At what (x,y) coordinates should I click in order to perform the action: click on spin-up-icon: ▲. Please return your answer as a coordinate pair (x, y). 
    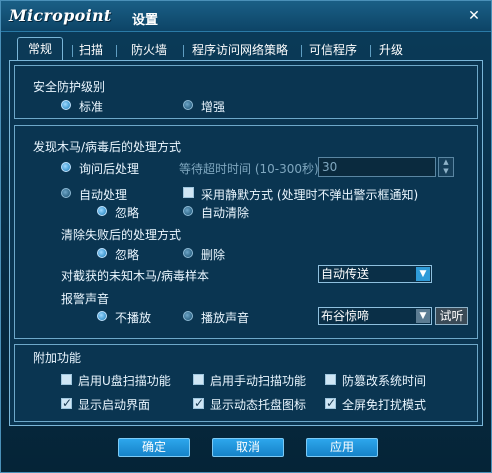
    Looking at the image, I should click on (446, 162).